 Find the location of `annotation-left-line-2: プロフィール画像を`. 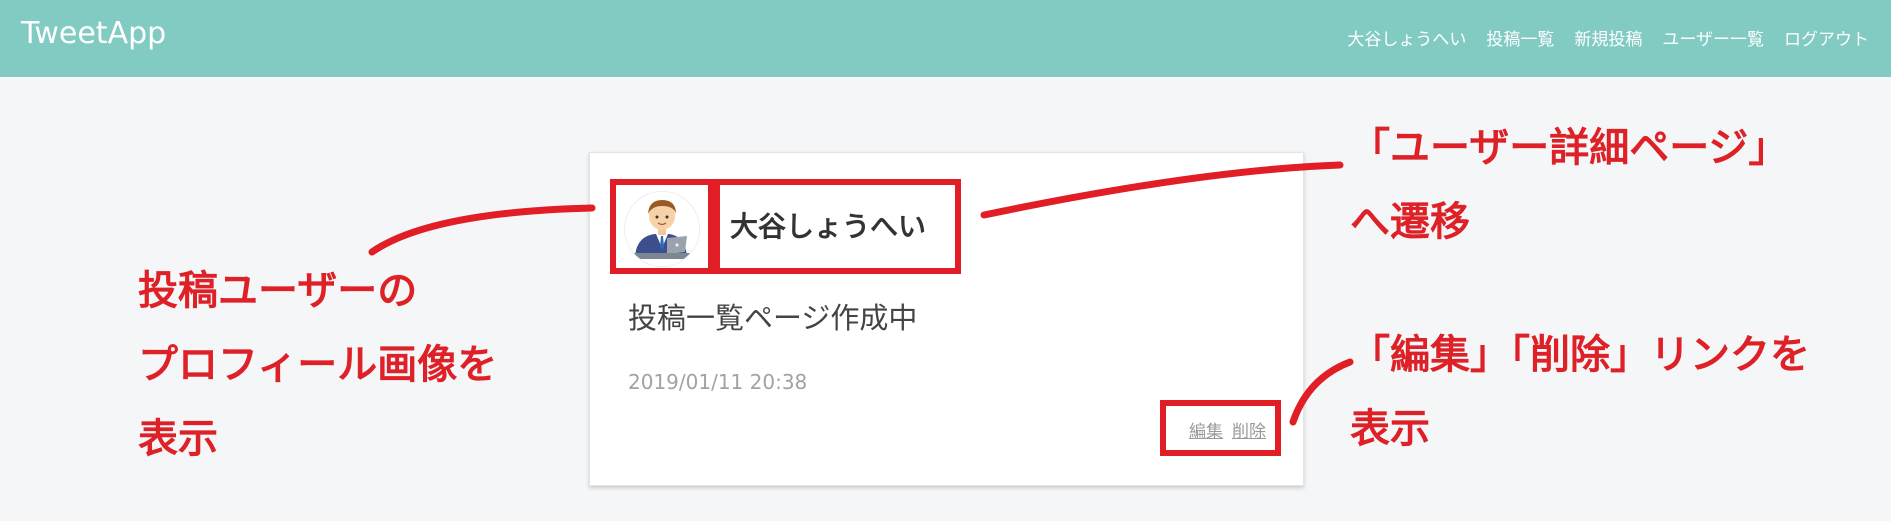

annotation-left-line-2: プロフィール画像を is located at coordinates (318, 365).